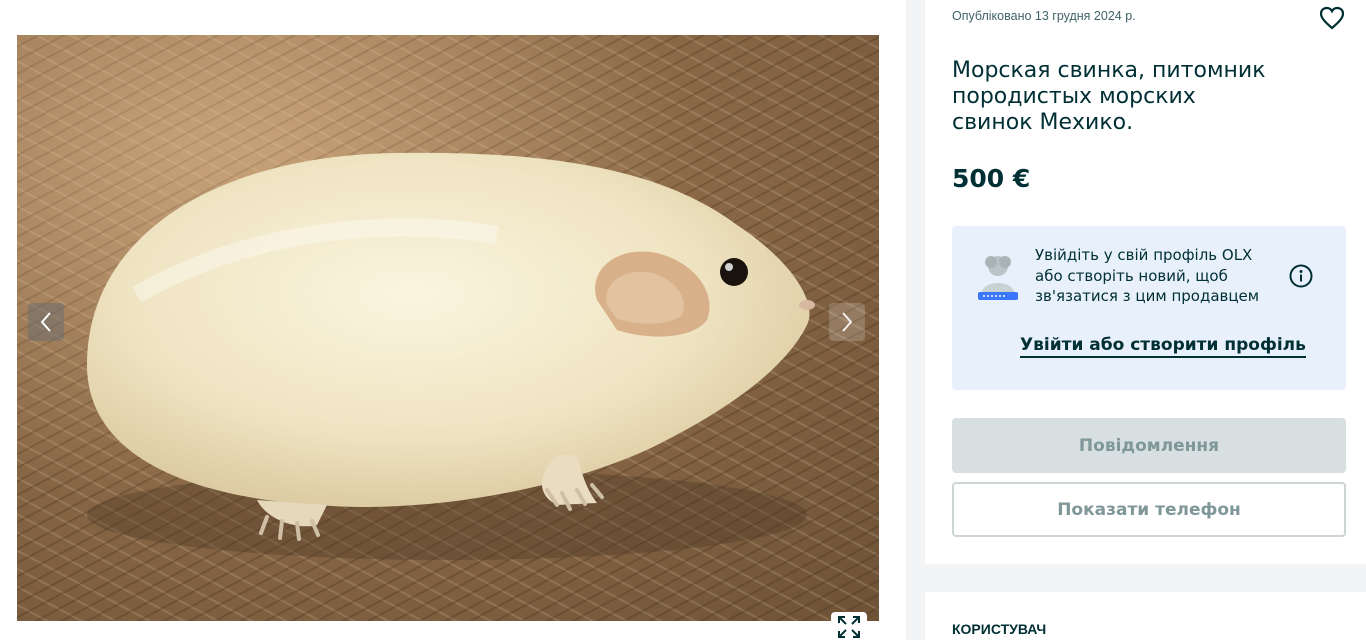 The image size is (1366, 640). Describe the element at coordinates (999, 629) in the screenshot. I see `user-section-heading: КОРИСТУВАЧ` at that location.